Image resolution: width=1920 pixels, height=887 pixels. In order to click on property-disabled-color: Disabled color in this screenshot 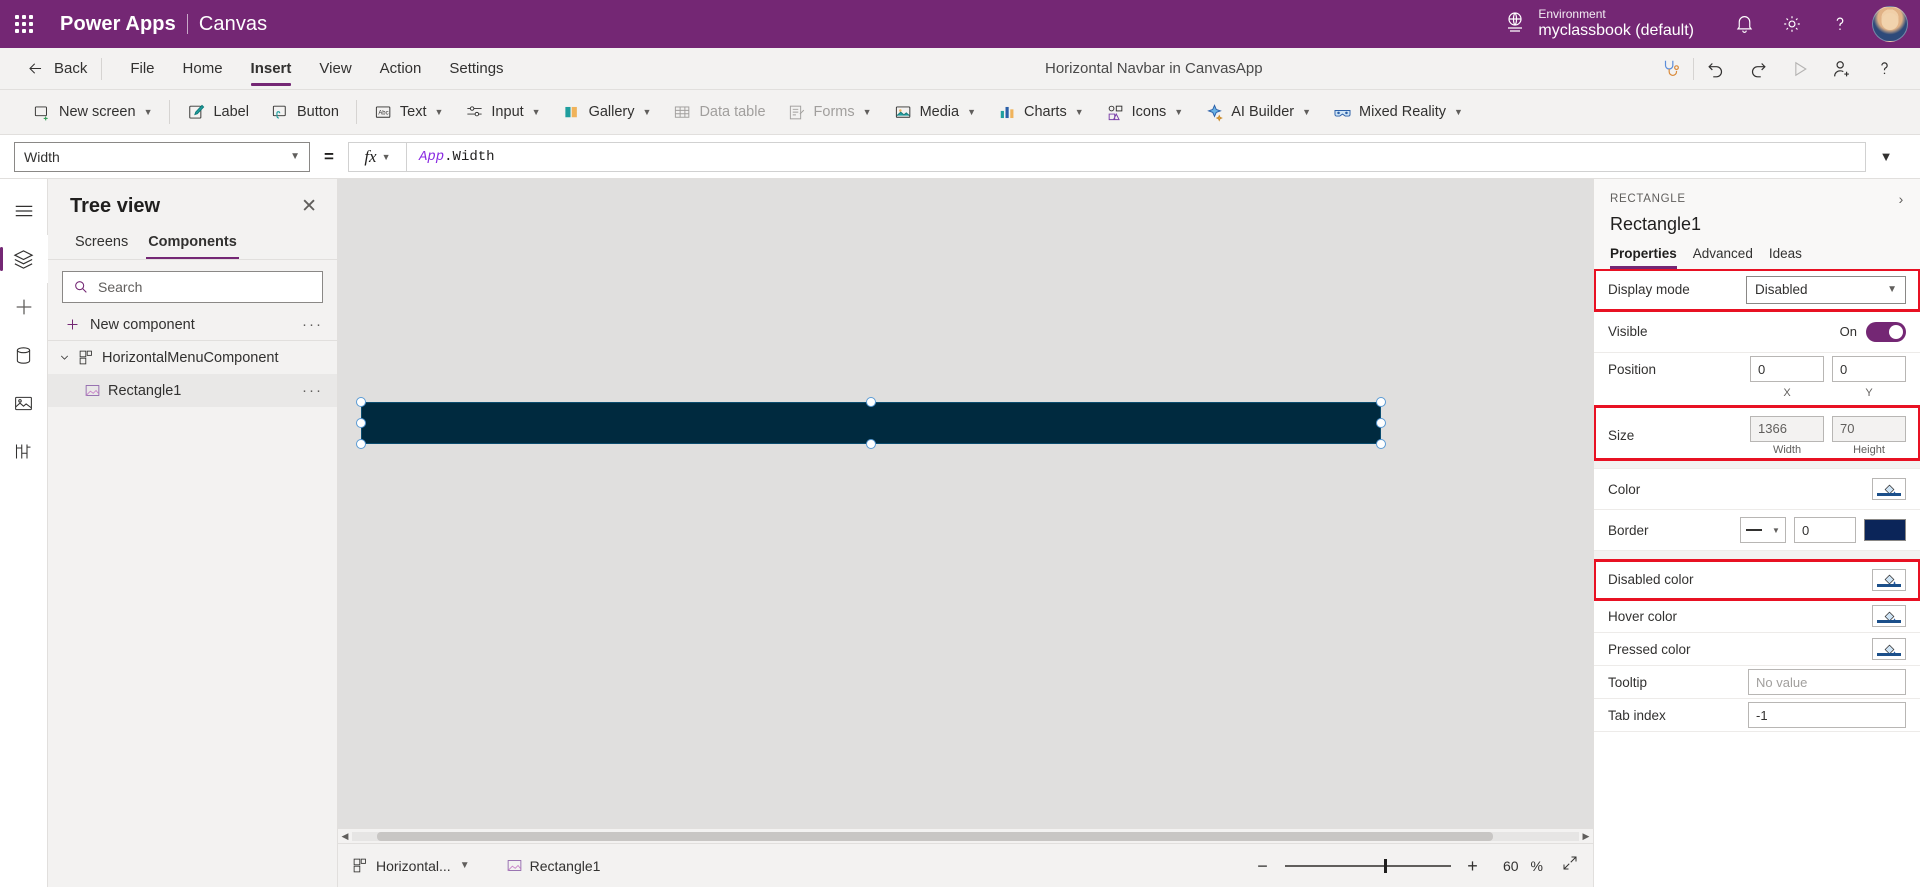, I will do `click(1757, 580)`.